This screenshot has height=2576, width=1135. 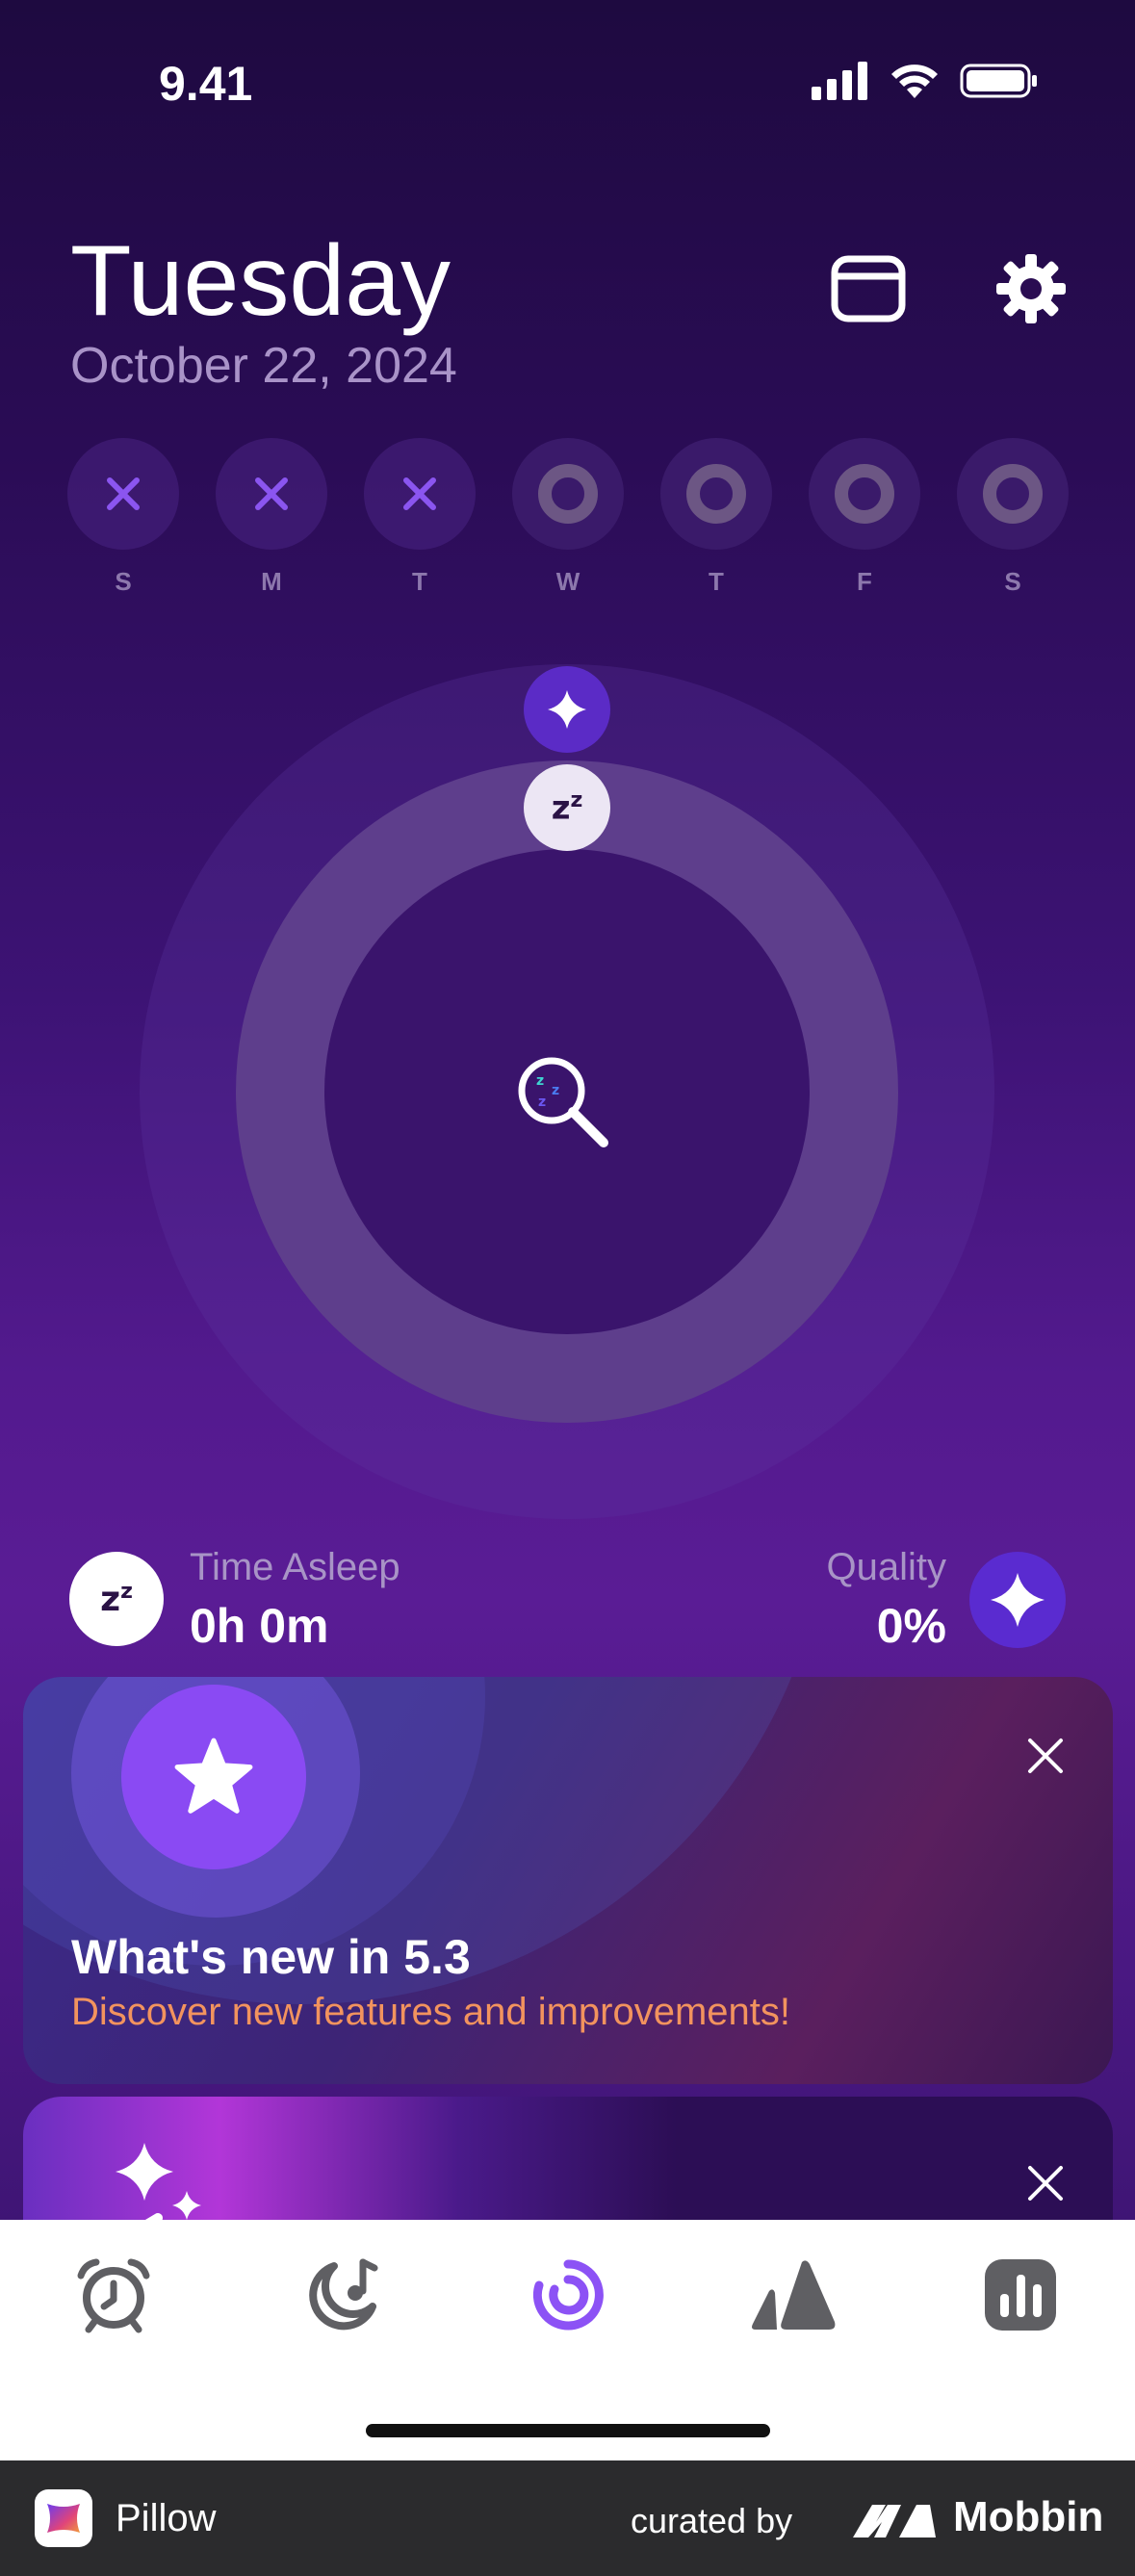 I want to click on week-day-2: T, so click(x=419, y=518).